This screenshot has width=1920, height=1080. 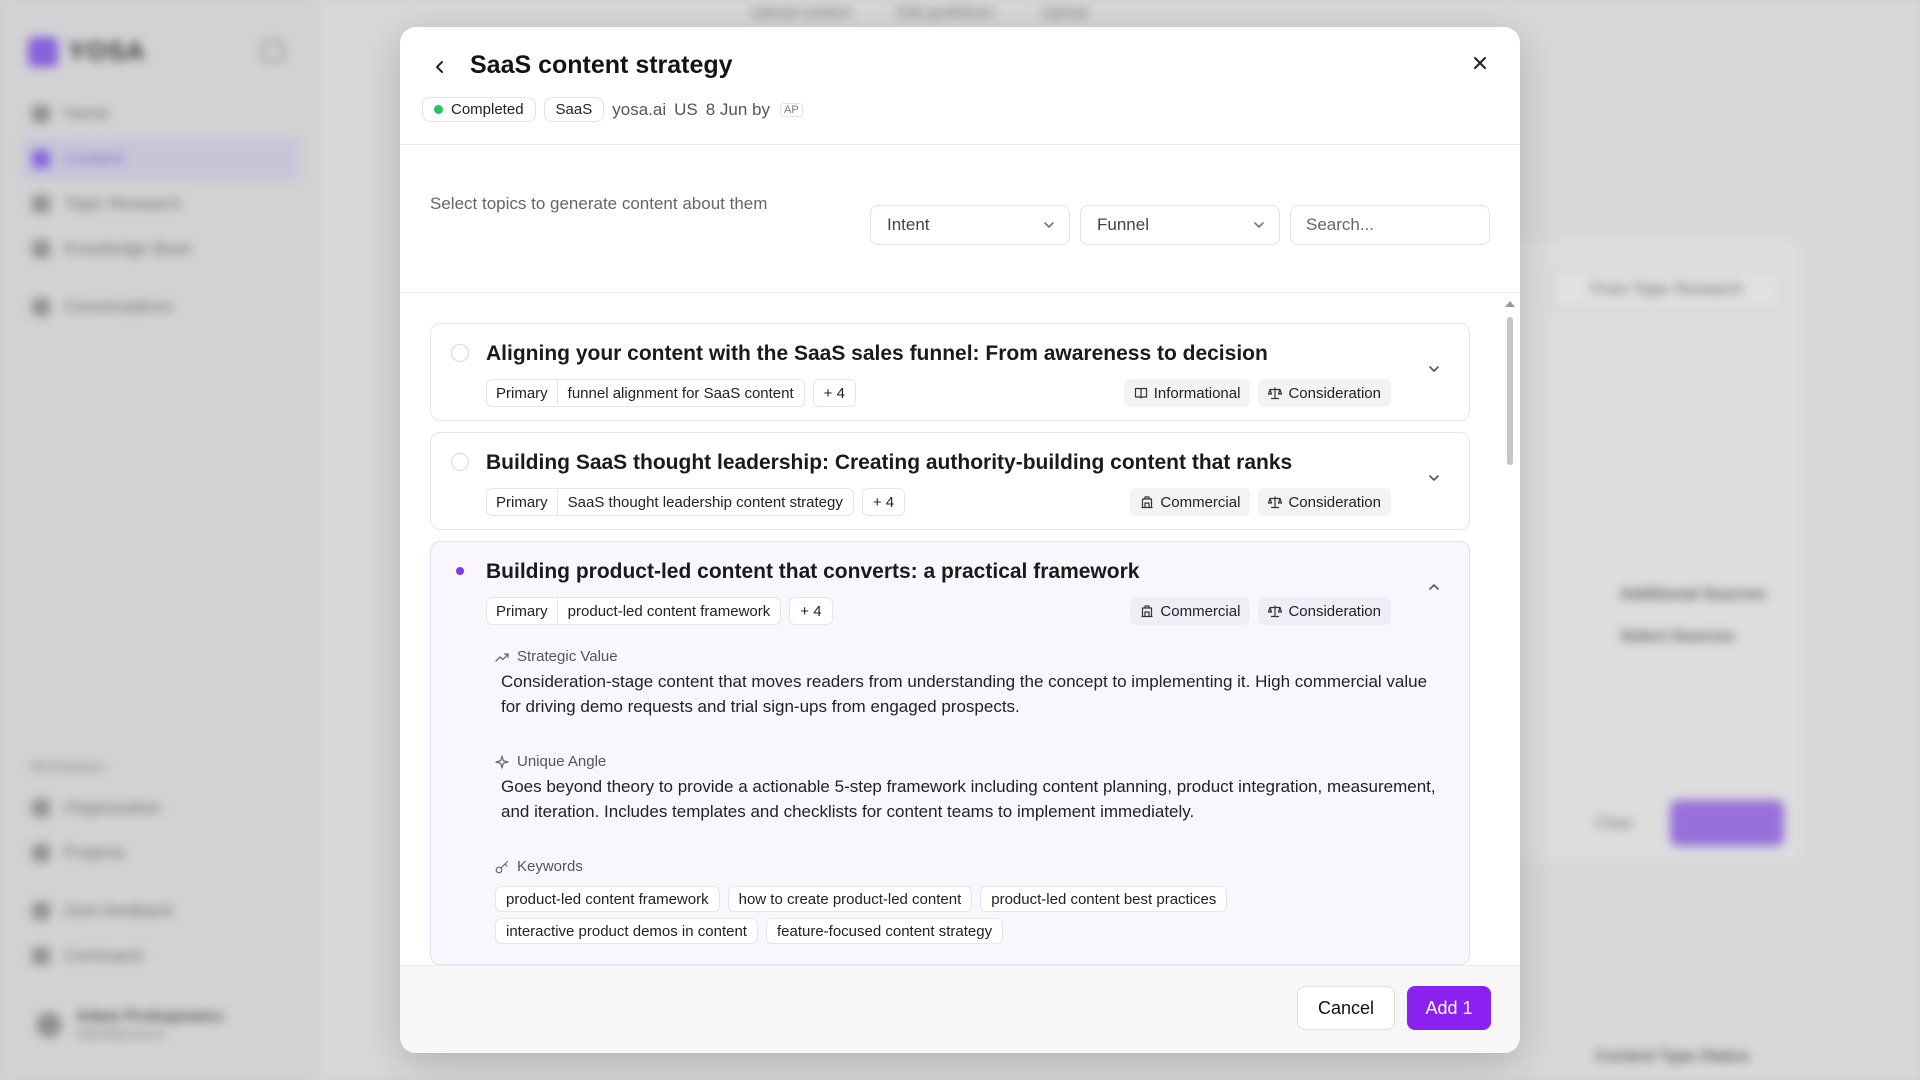 I want to click on chevron-left-icon, so click(x=439, y=67).